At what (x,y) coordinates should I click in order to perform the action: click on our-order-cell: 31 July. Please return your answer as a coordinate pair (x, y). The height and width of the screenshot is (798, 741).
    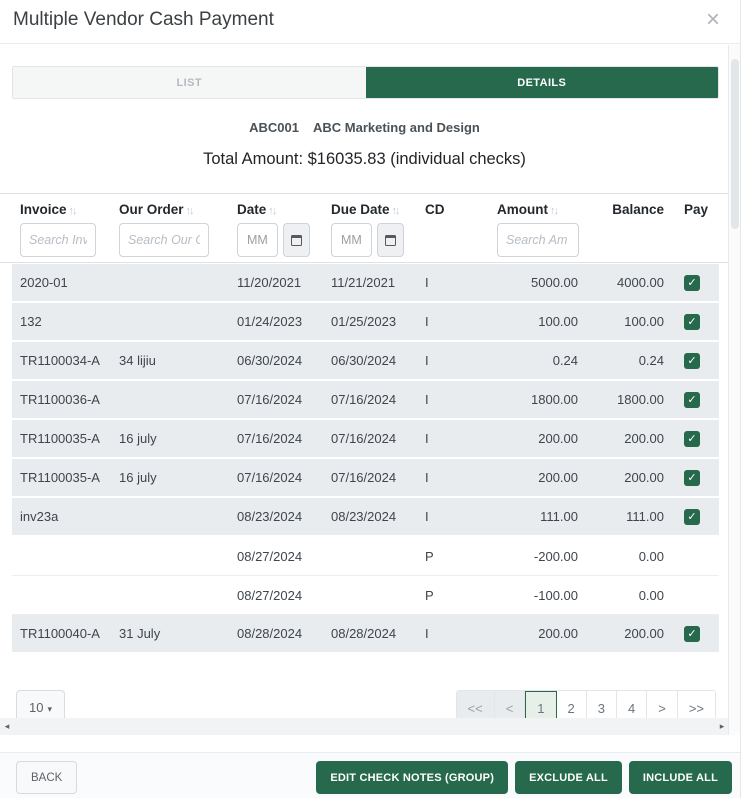
    Looking at the image, I should click on (140, 633).